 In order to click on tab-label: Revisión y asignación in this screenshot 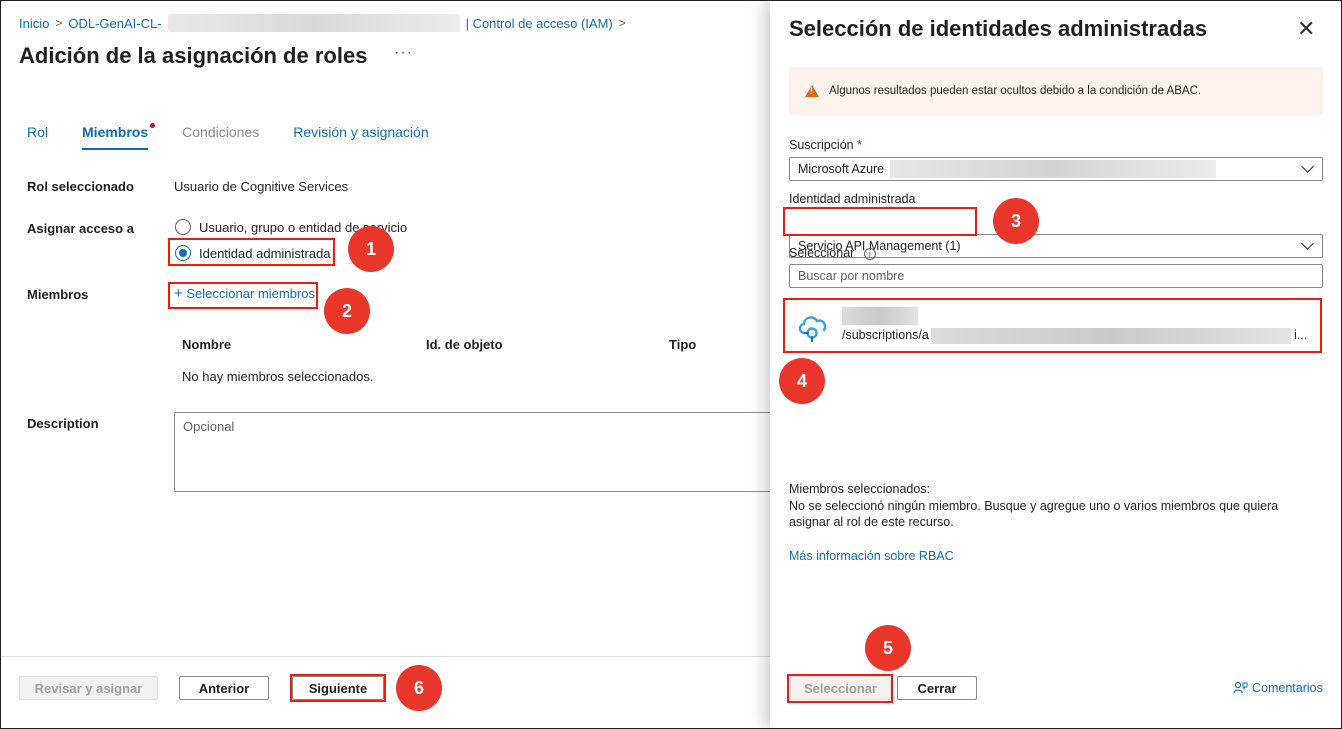, I will do `click(361, 132)`.